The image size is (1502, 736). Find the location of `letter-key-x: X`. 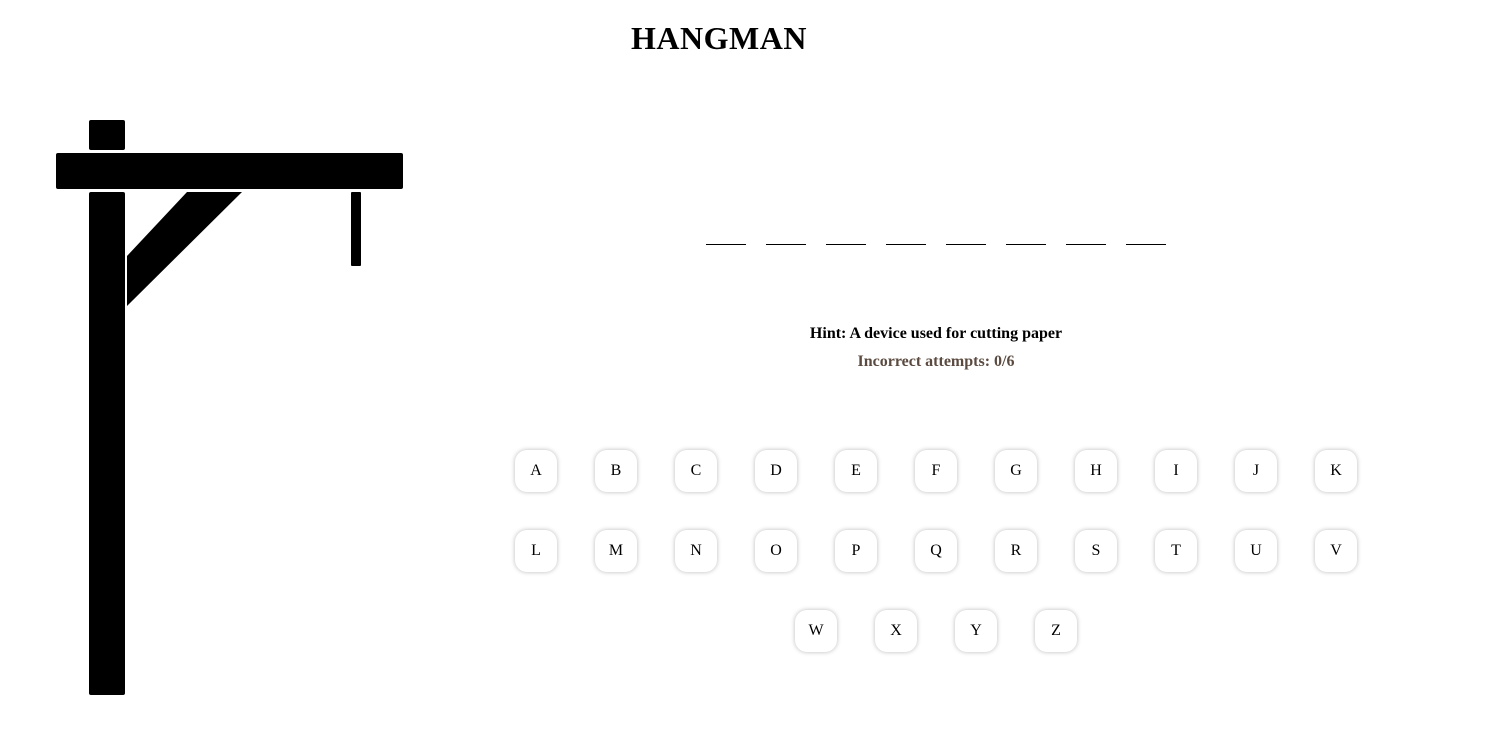

letter-key-x: X is located at coordinates (896, 631).